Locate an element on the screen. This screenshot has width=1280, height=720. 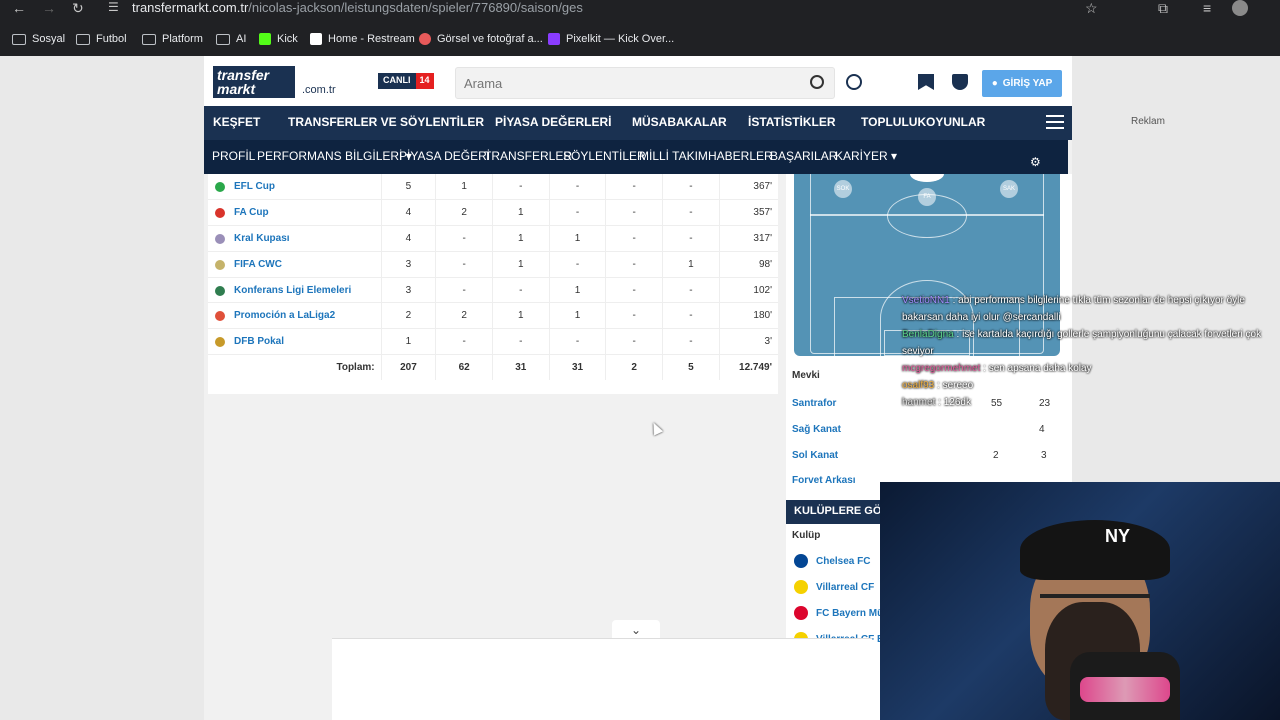
tab-news: HABERLER is located at coordinates (740, 156).